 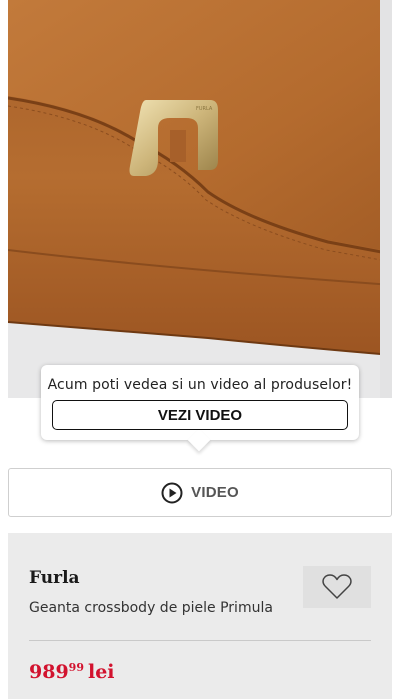 I want to click on play-circle-icon, so click(x=172, y=493).